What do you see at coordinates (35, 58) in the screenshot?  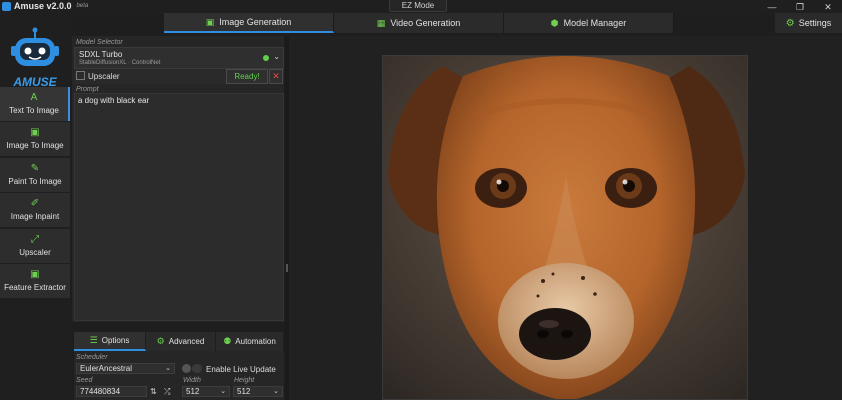 I see `amuse-logo: AMUSE` at bounding box center [35, 58].